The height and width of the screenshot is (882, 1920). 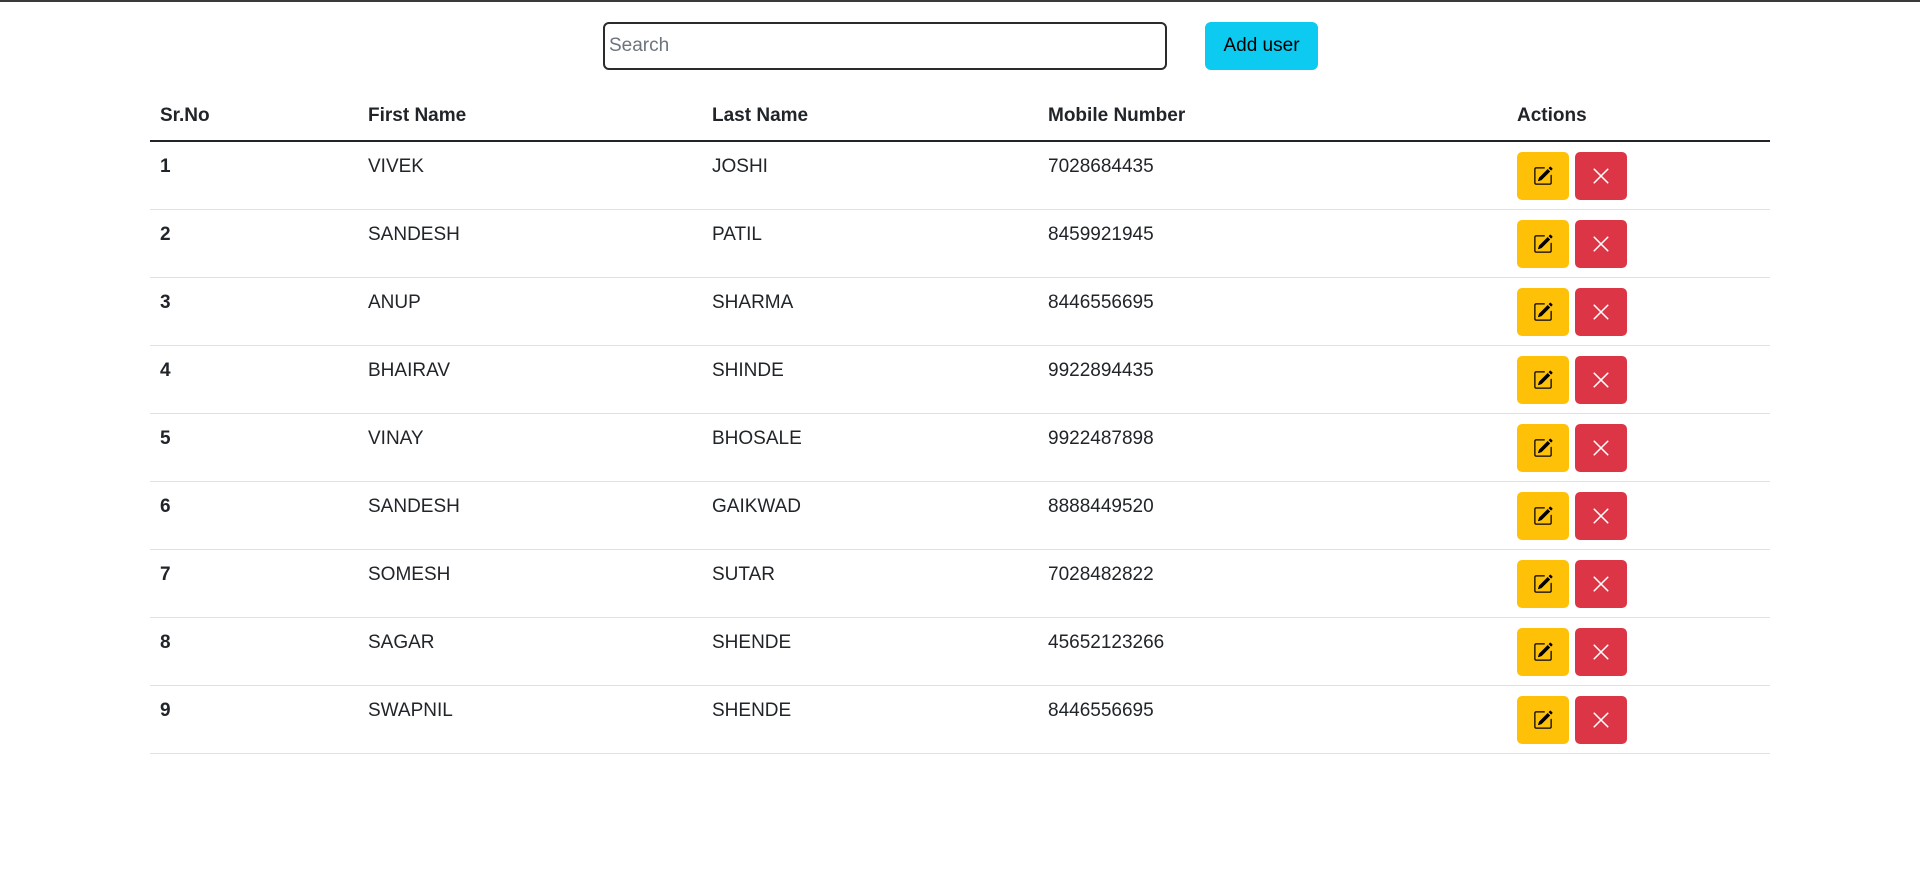 What do you see at coordinates (530, 583) in the screenshot?
I see `cell-first-name: SOMESH` at bounding box center [530, 583].